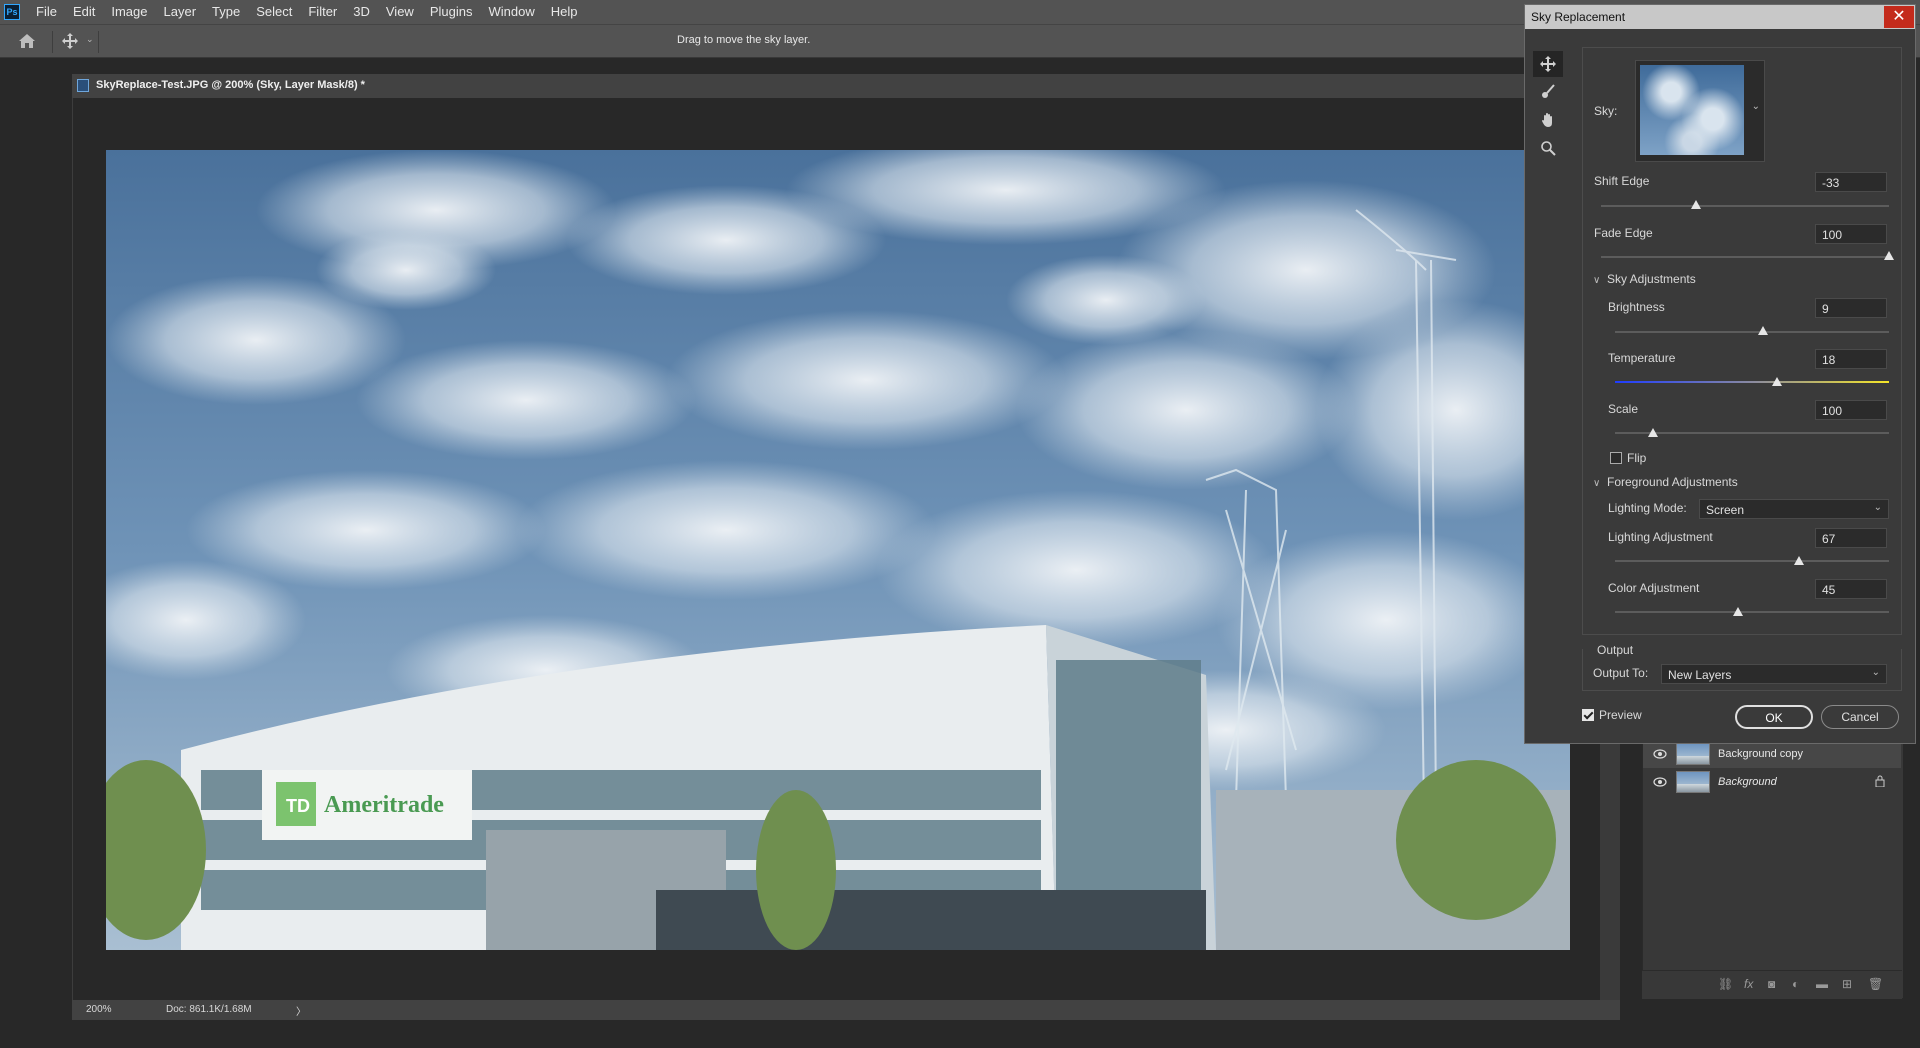 The width and height of the screenshot is (1920, 1048). I want to click on color-adjustment-label: Color Adjustment, so click(1654, 588).